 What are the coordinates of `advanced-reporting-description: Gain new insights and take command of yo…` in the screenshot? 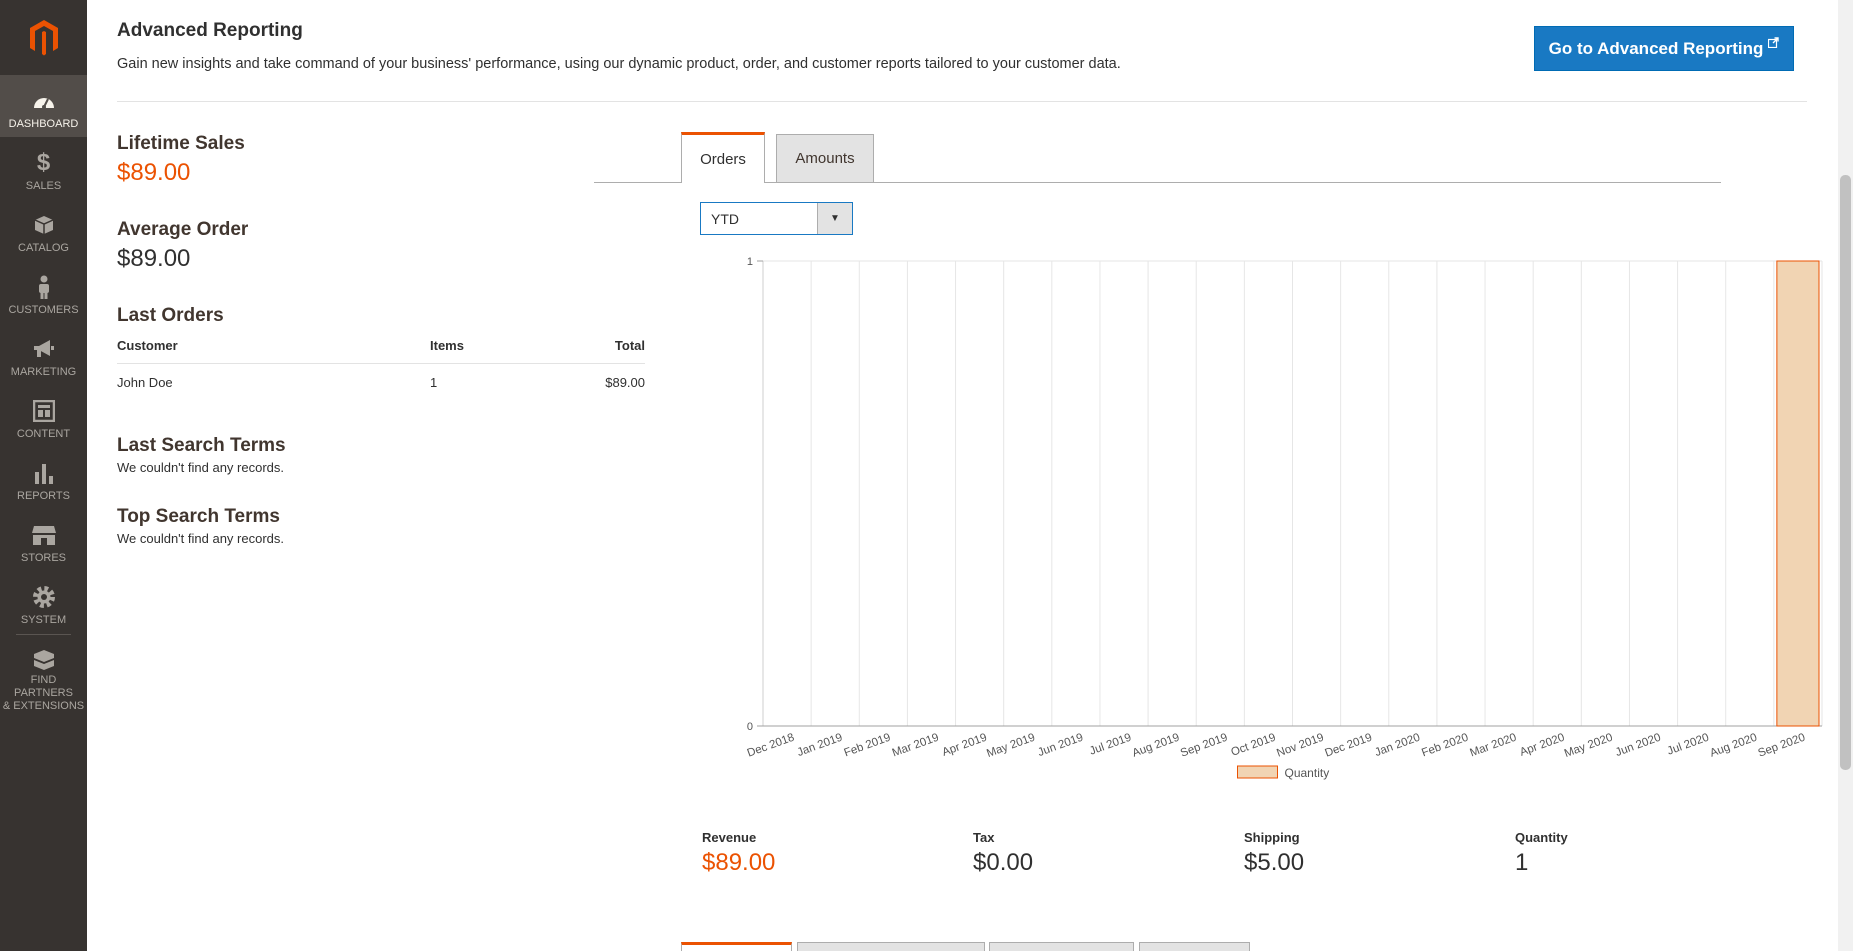 It's located at (619, 64).